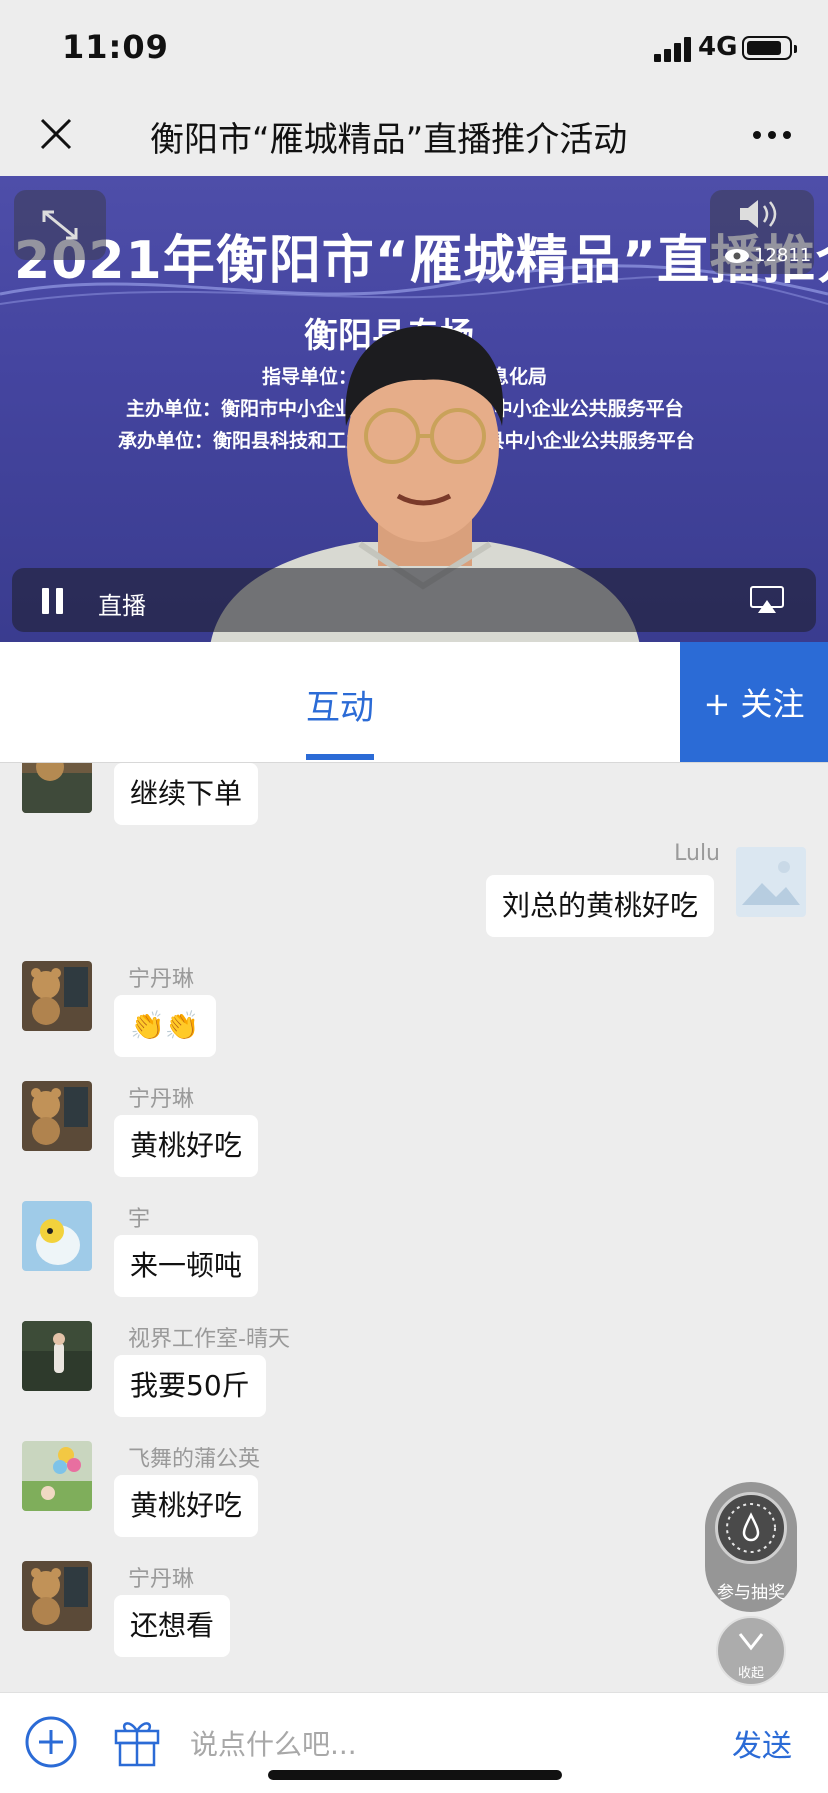  I want to click on collapse-label: 收起, so click(750, 1673).